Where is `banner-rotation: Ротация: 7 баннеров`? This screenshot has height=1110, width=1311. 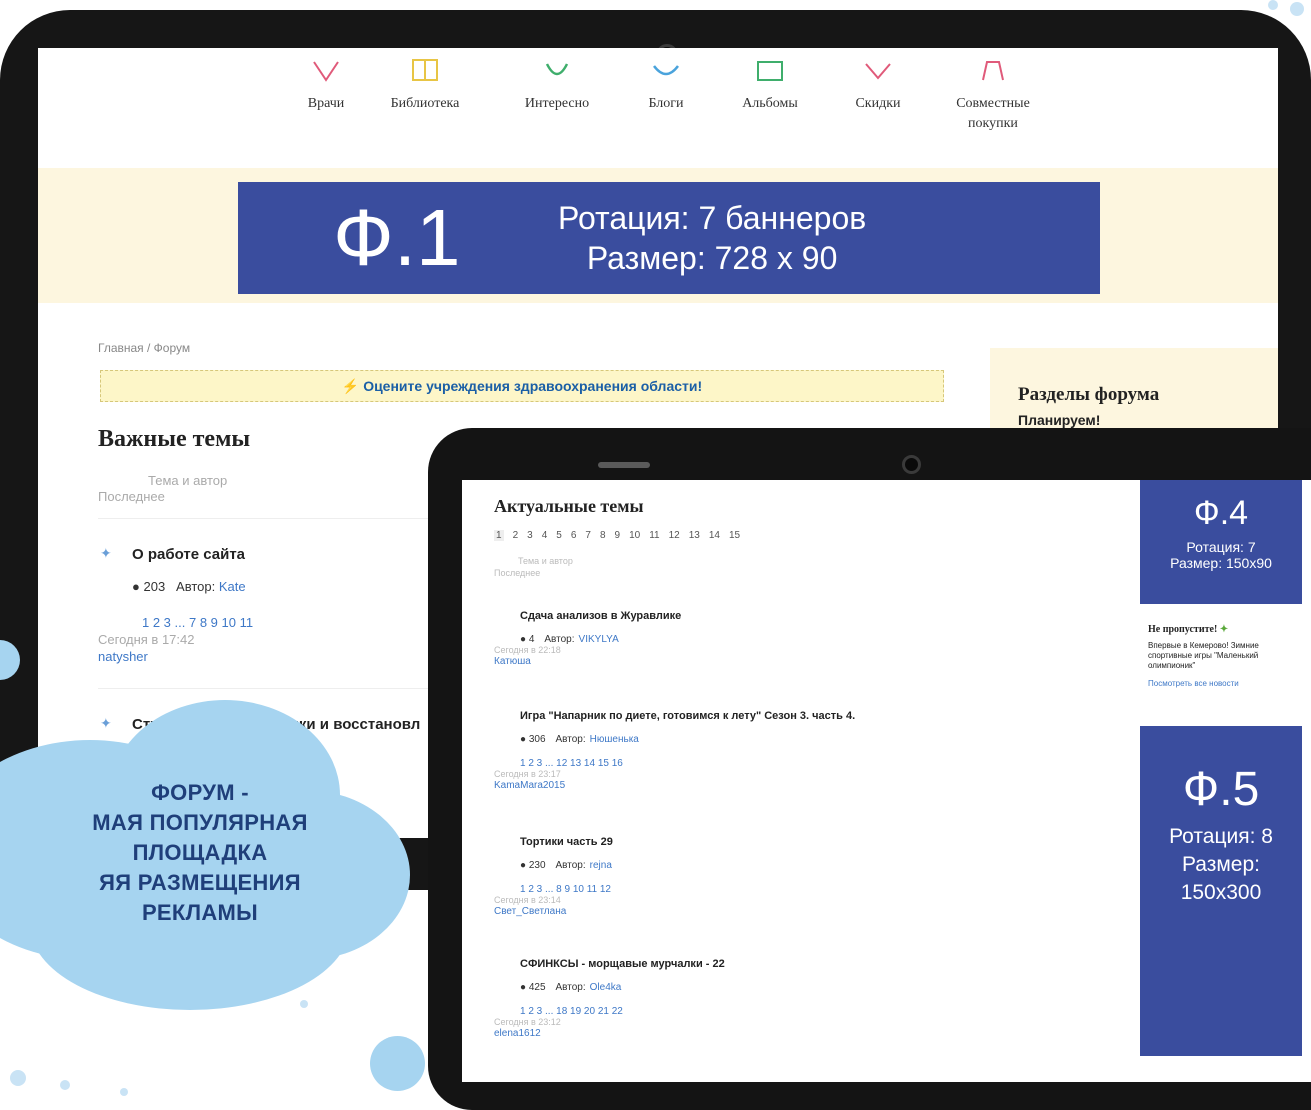
banner-rotation: Ротация: 7 баннеров is located at coordinates (712, 218).